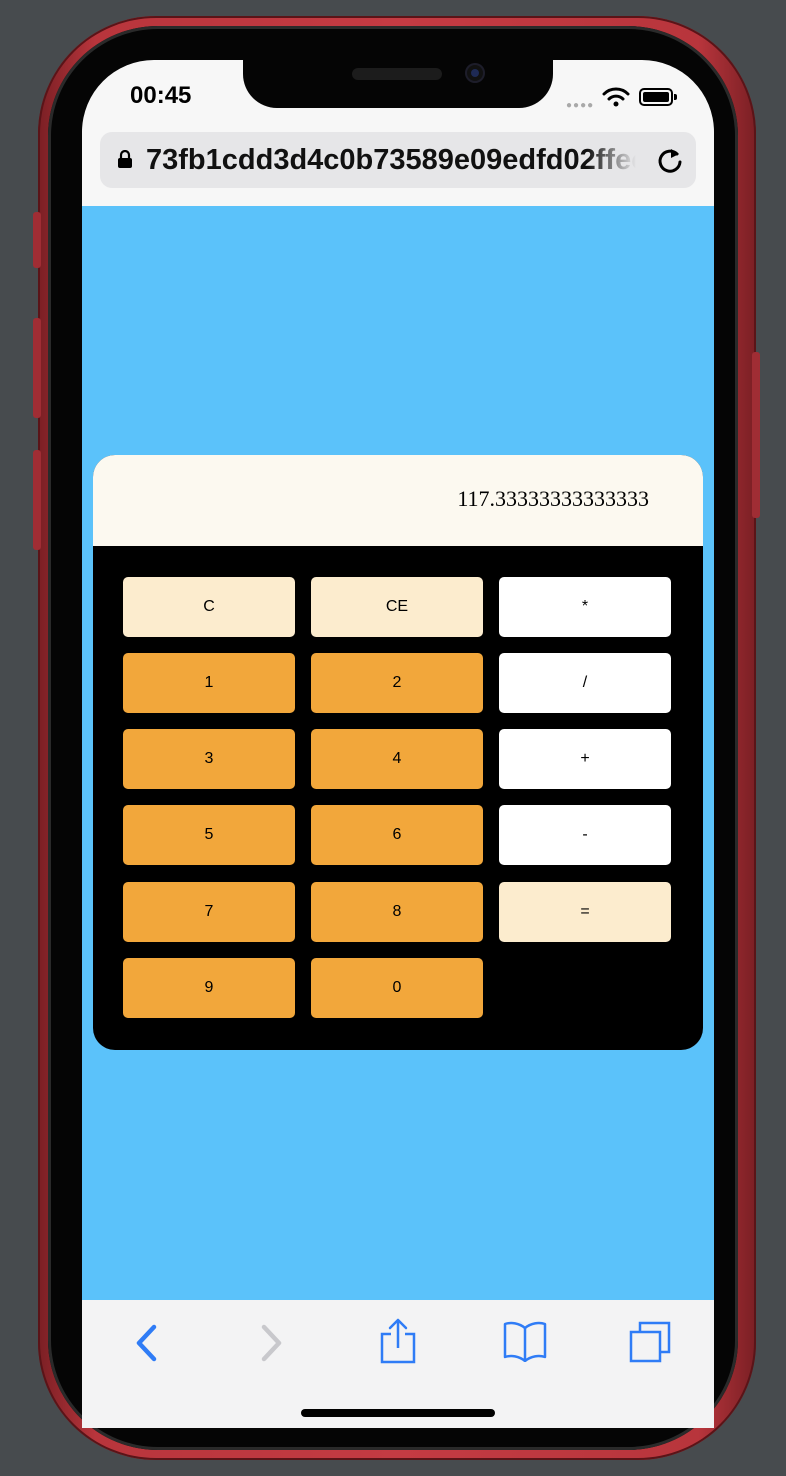 This screenshot has height=1476, width=786. Describe the element at coordinates (525, 1341) in the screenshot. I see `bookmarks-icon` at that location.